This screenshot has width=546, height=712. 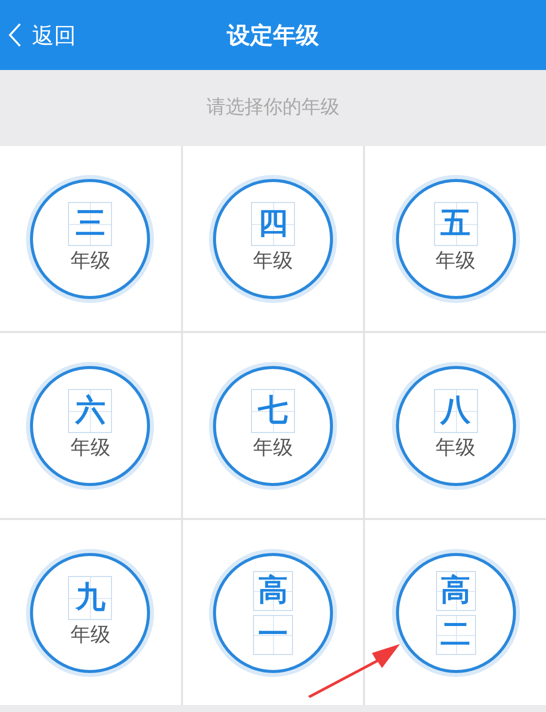 I want to click on page-title: 设定年级, so click(x=273, y=35).